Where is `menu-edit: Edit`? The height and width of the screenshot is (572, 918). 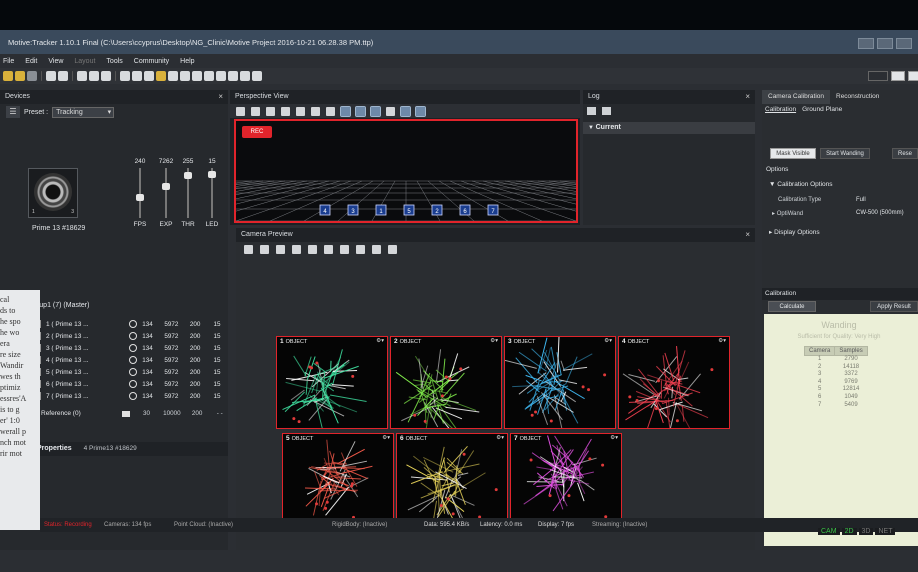 menu-edit: Edit is located at coordinates (31, 61).